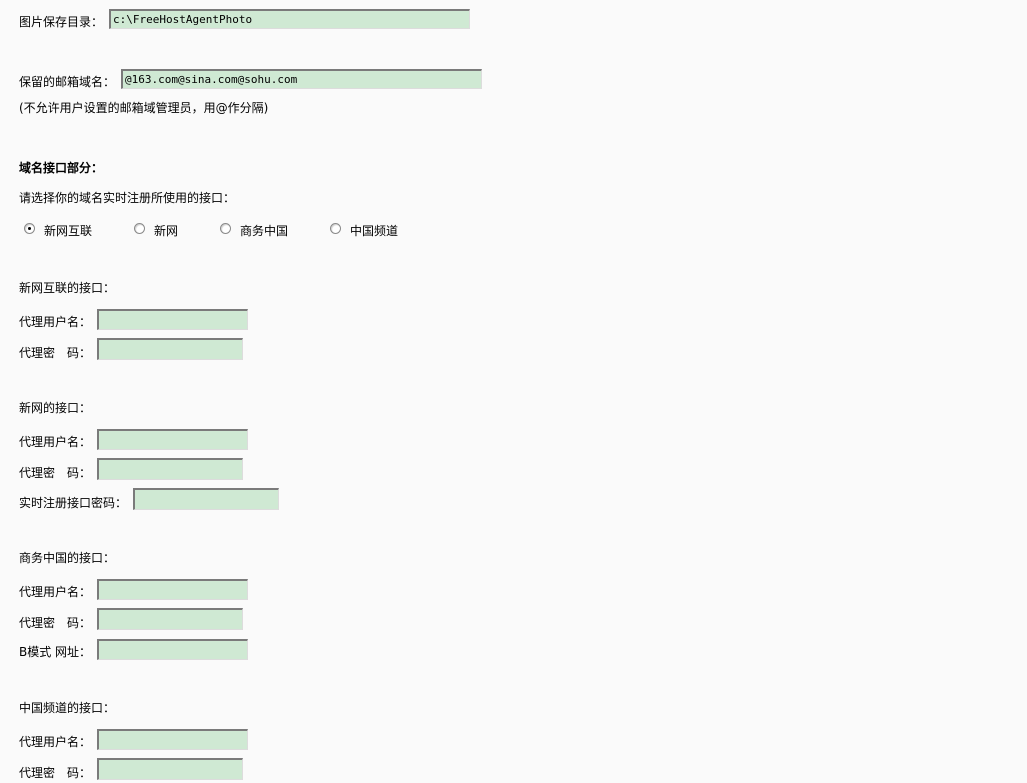  I want to click on xinnet-rt-pass-label: 实时注册接口密码：, so click(73, 503).